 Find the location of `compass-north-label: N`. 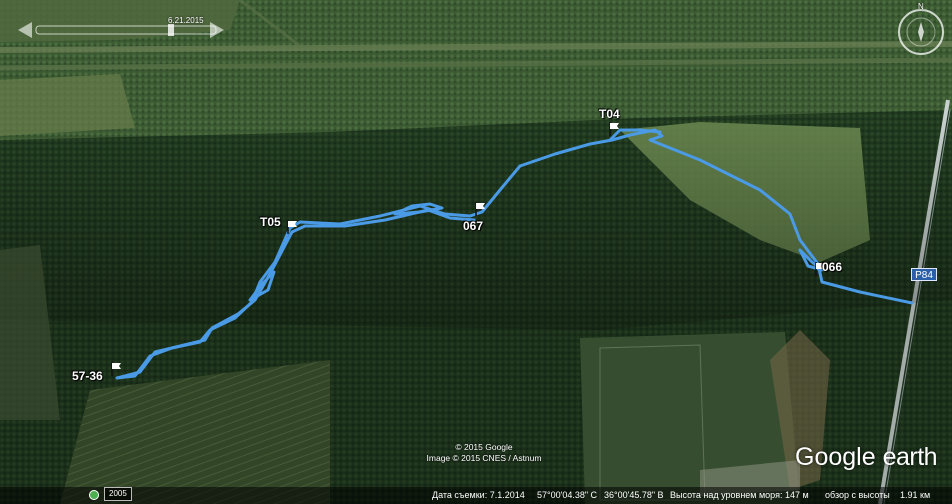

compass-north-label: N is located at coordinates (921, 6).